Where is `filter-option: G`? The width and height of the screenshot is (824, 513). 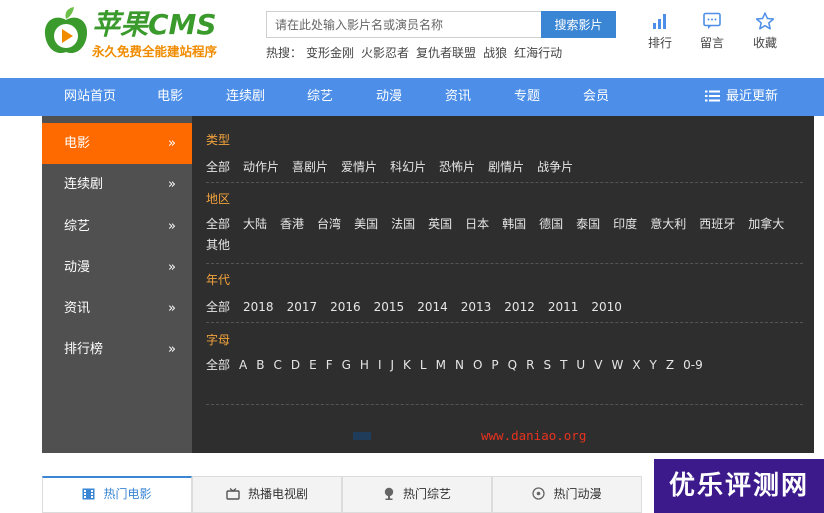
filter-option: G is located at coordinates (346, 365).